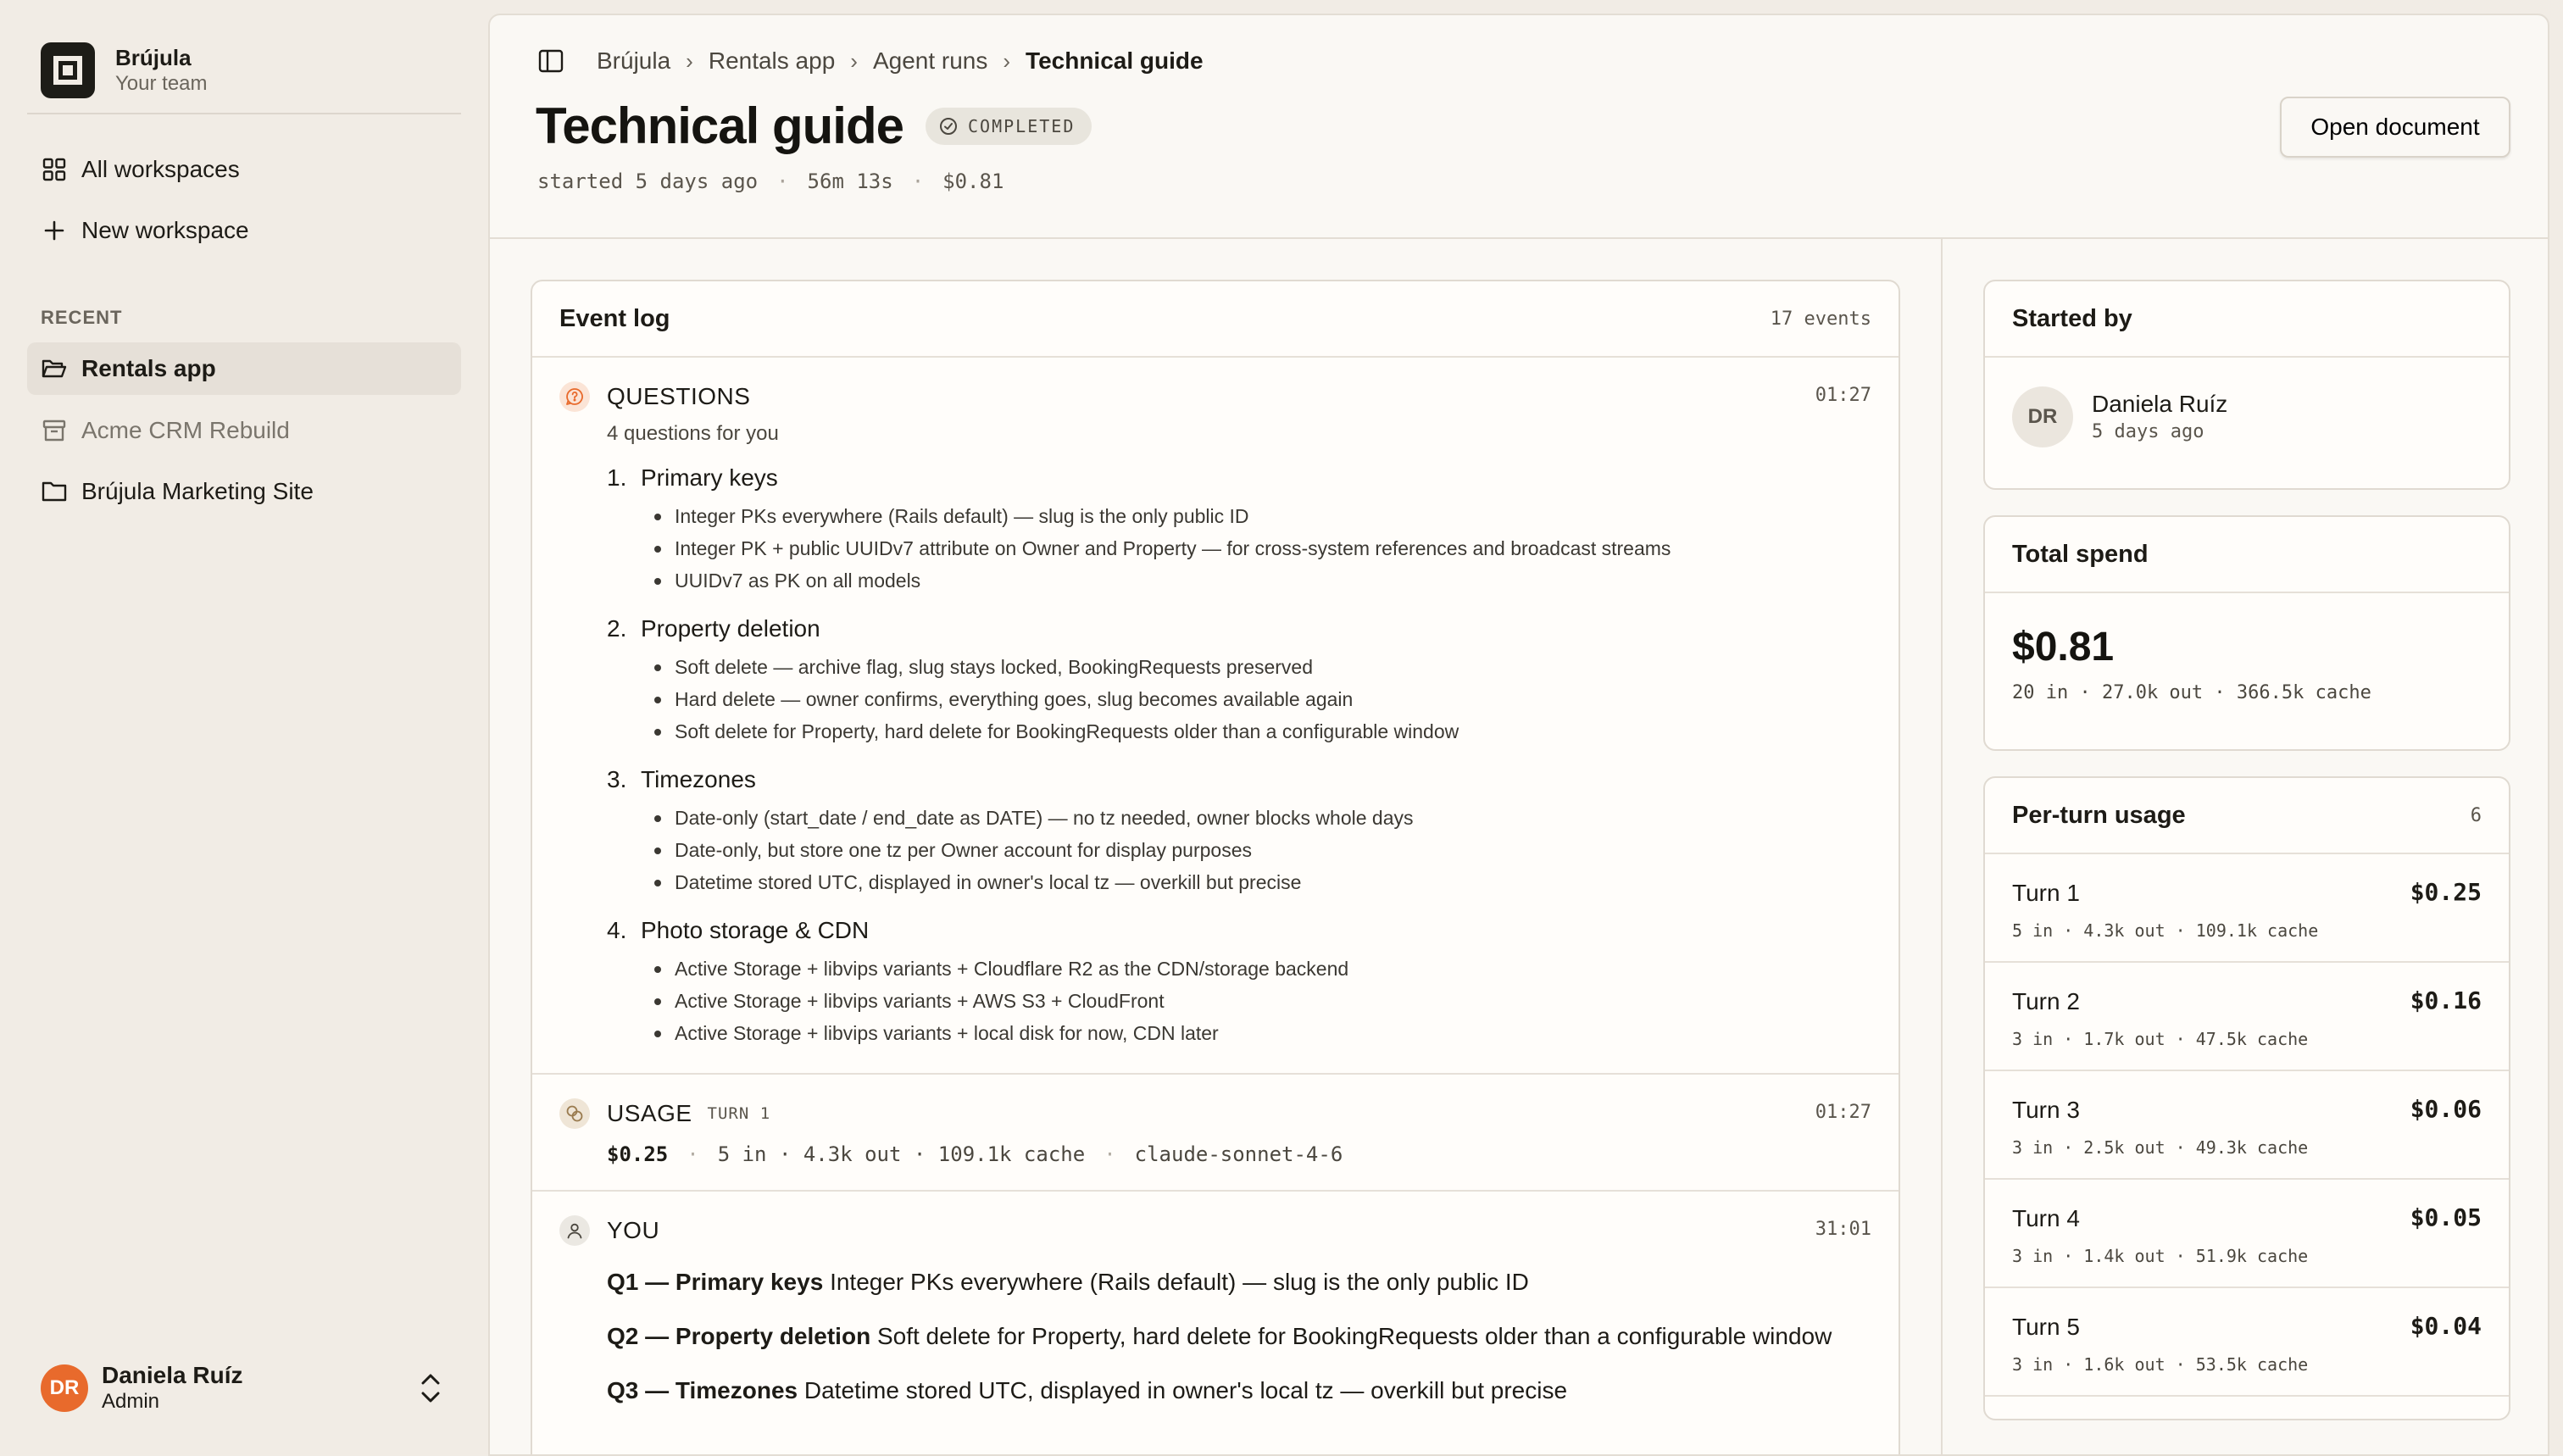  Describe the element at coordinates (1115, 61) in the screenshot. I see `breadcrumb-current: Technical guide` at that location.